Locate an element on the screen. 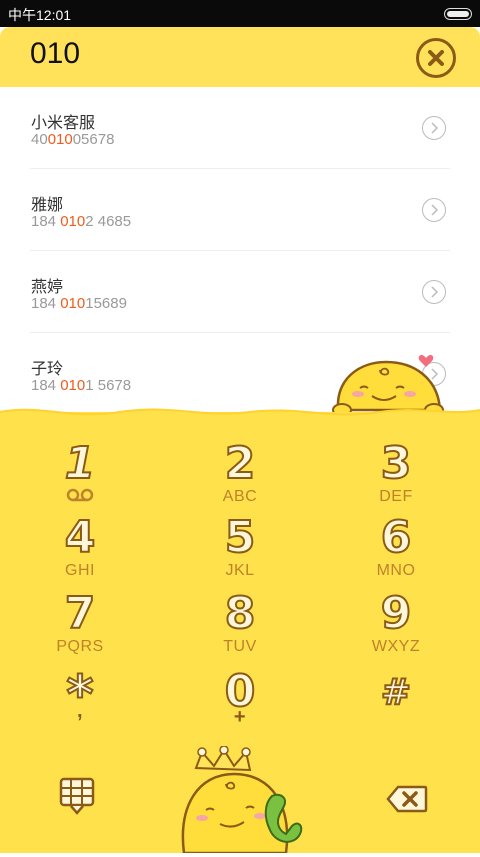  key-letters: TUV is located at coordinates (240, 646).